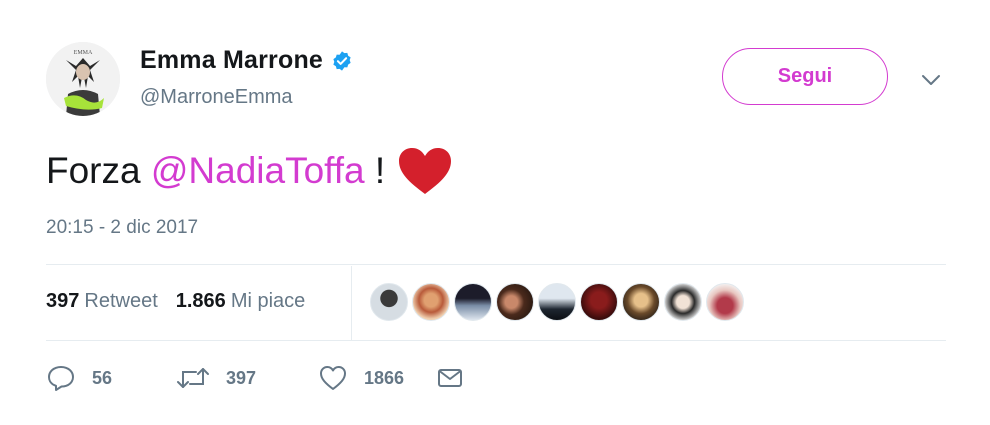  I want to click on retweets-label: Retweet, so click(121, 301).